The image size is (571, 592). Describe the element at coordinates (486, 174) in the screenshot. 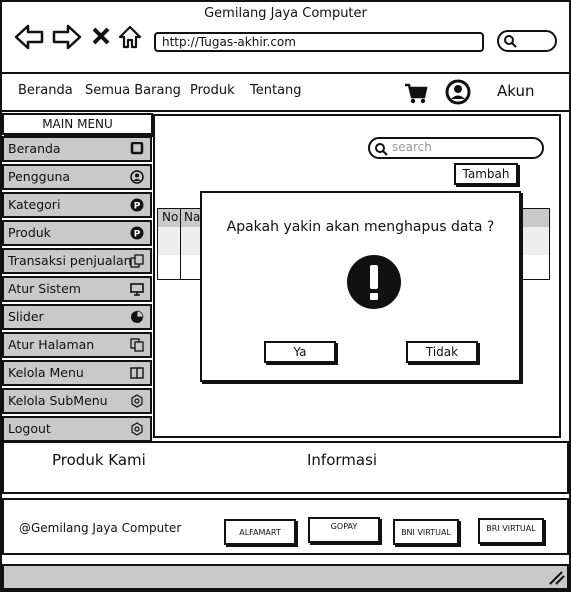

I see `add-button: Tambah` at that location.